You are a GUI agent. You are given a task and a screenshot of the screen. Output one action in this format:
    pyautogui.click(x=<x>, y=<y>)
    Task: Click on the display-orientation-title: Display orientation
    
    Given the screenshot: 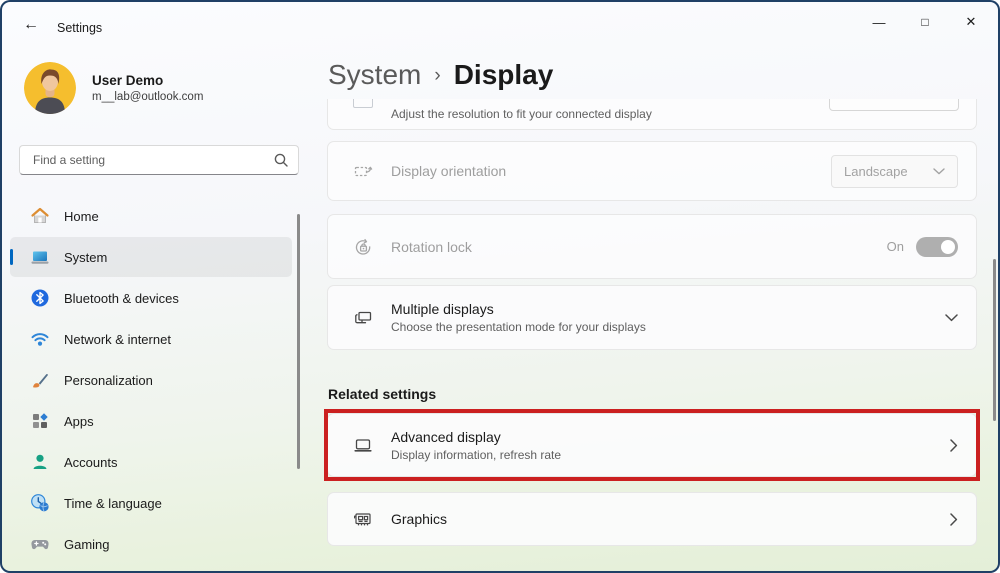 What is the action you would take?
    pyautogui.click(x=449, y=171)
    